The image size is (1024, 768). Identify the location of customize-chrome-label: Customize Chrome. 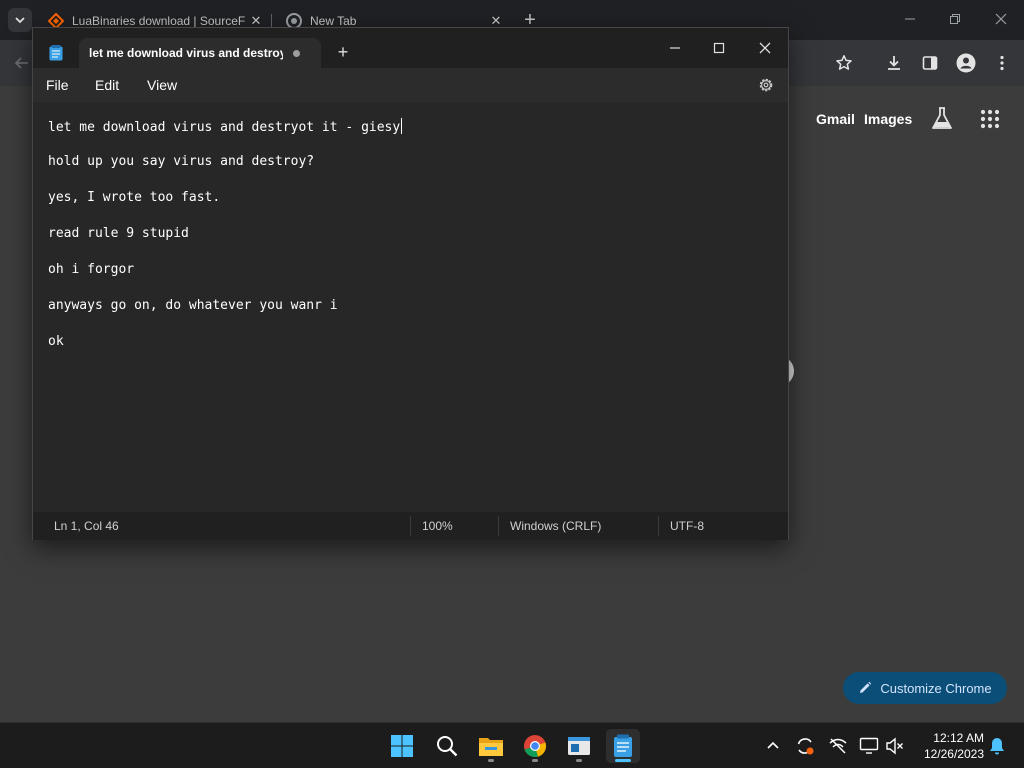
(936, 688).